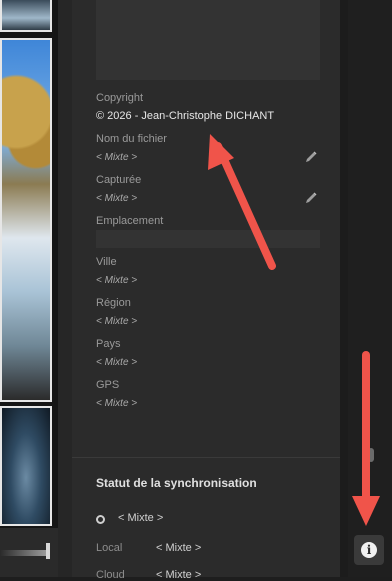 This screenshot has width=392, height=581. What do you see at coordinates (208, 239) in the screenshot?
I see `location-field` at bounding box center [208, 239].